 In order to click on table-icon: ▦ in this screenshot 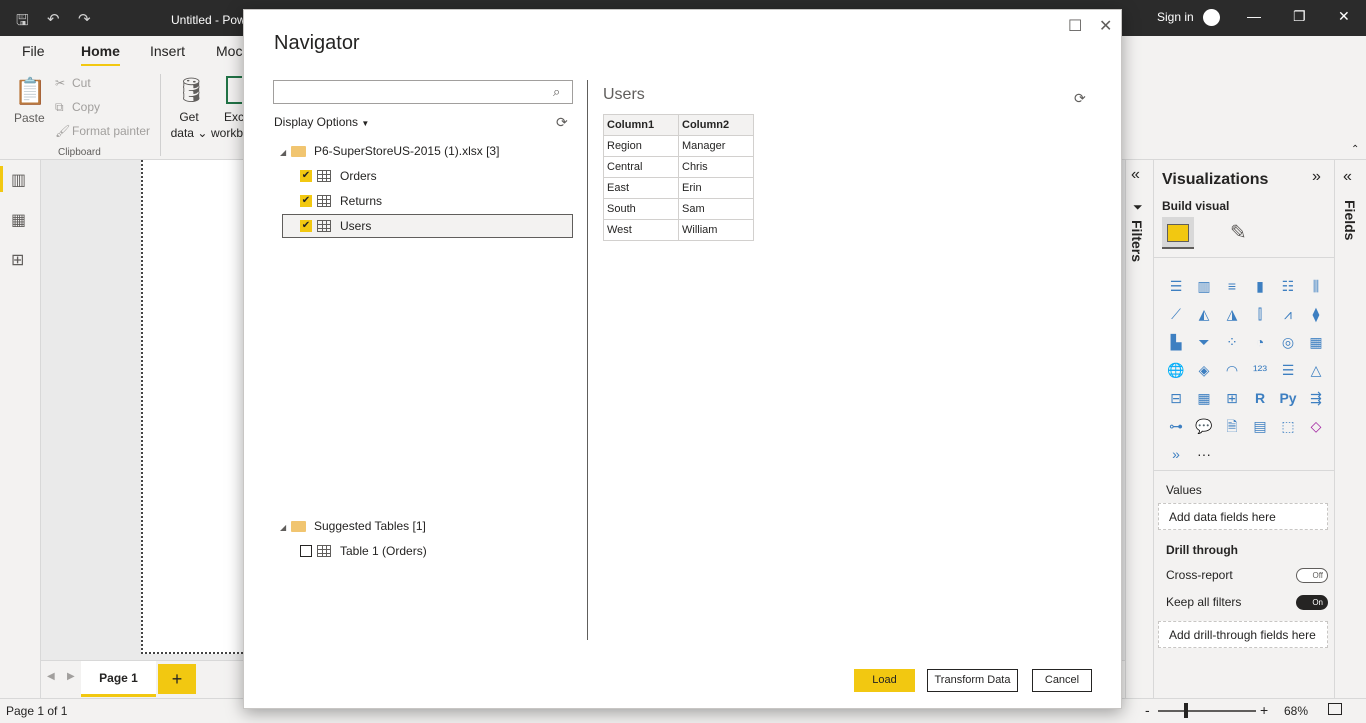, I will do `click(1204, 398)`.